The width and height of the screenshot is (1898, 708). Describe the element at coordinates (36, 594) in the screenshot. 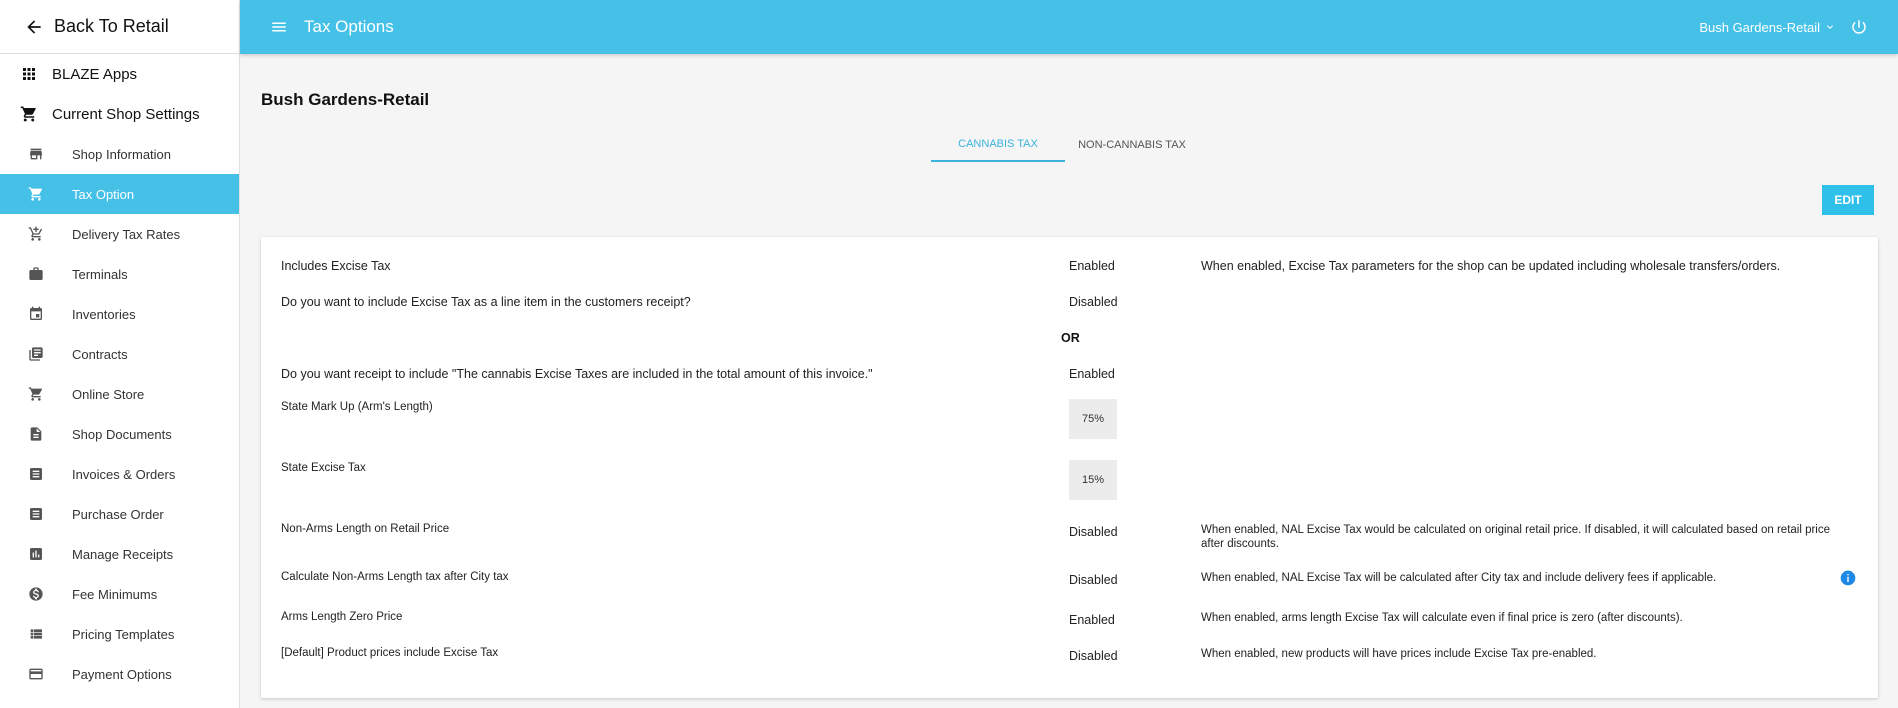

I see `dollar-icon` at that location.